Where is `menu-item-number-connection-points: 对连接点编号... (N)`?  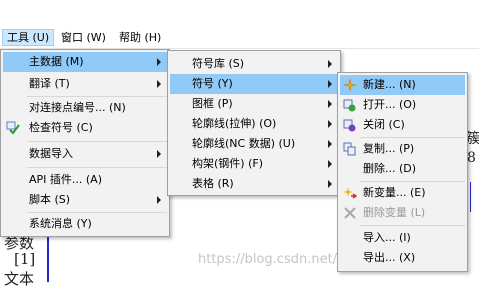 menu-item-number-connection-points: 对连接点编号... (N) is located at coordinates (85, 108).